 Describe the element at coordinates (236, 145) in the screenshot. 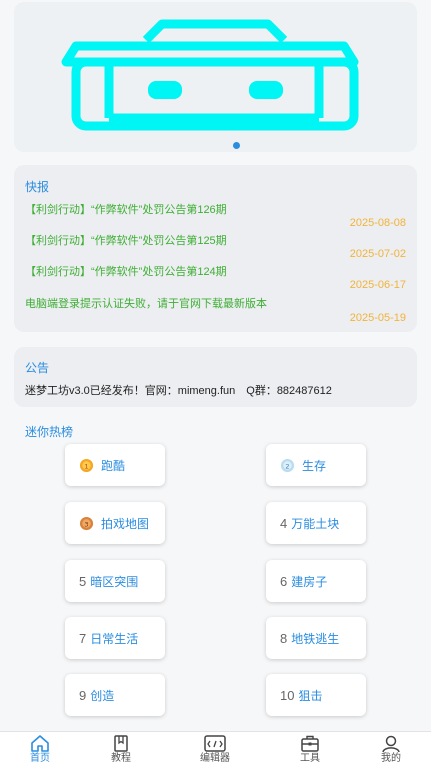

I see `carousel-indicator-dot` at that location.